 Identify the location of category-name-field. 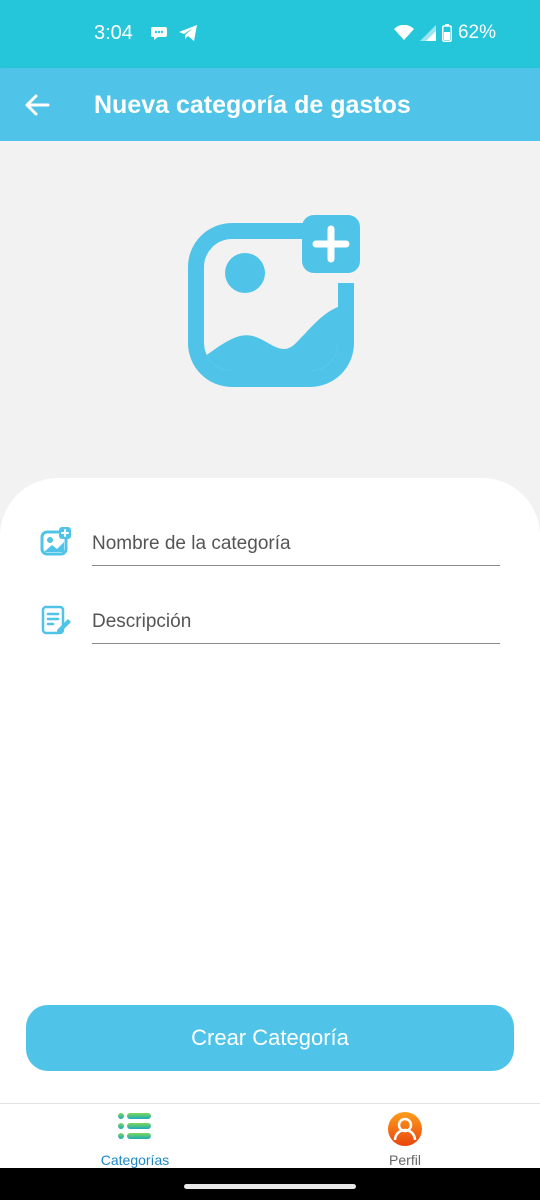
(270, 543).